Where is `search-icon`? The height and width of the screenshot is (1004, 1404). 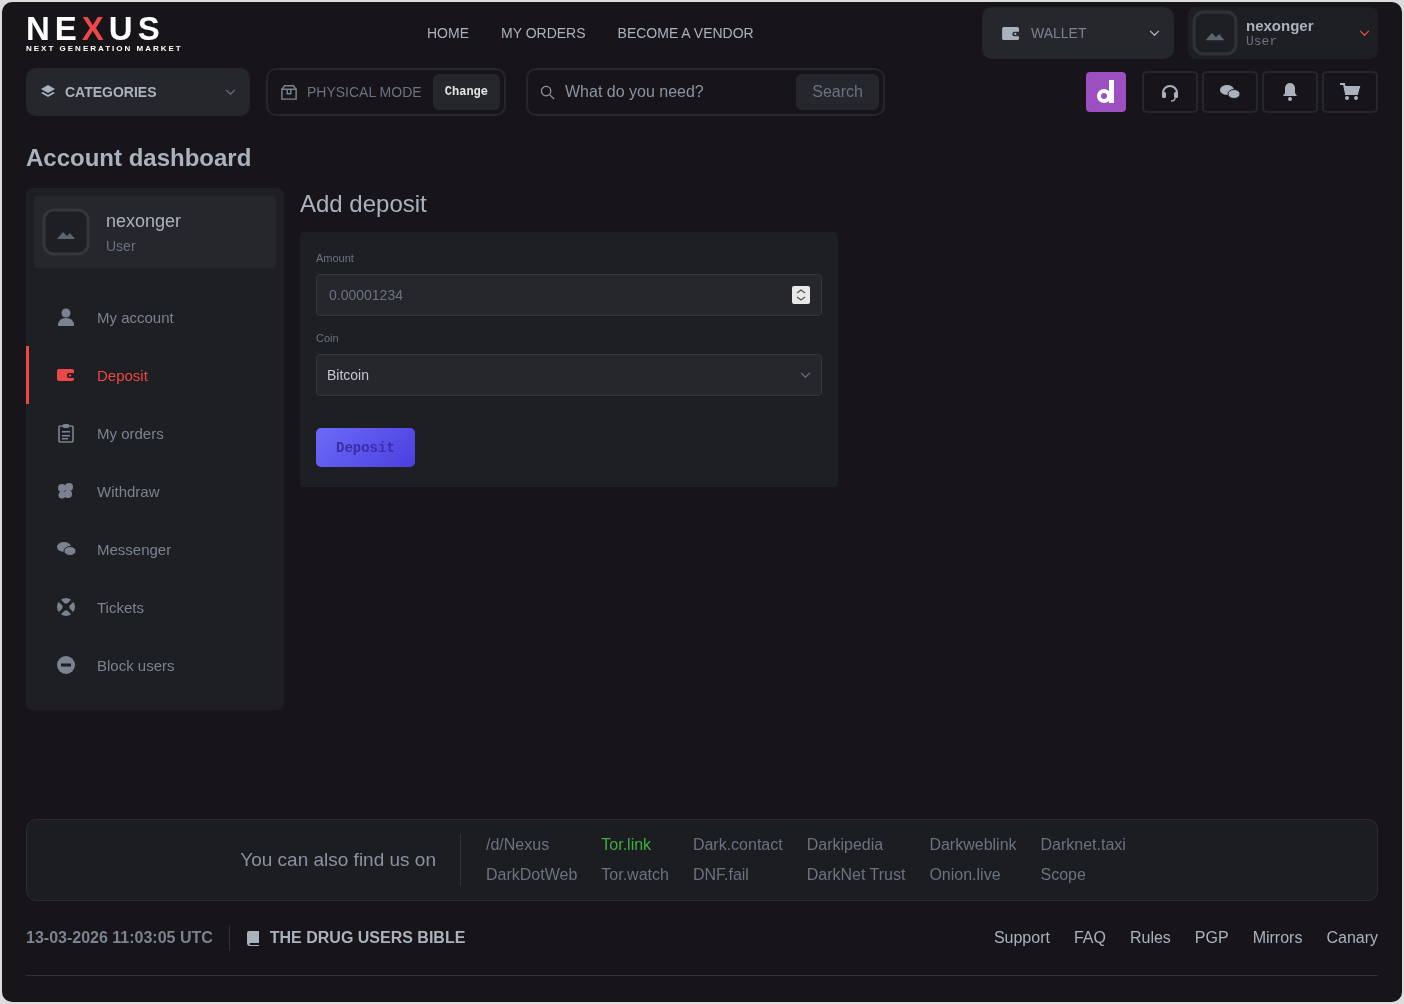
search-icon is located at coordinates (547, 92).